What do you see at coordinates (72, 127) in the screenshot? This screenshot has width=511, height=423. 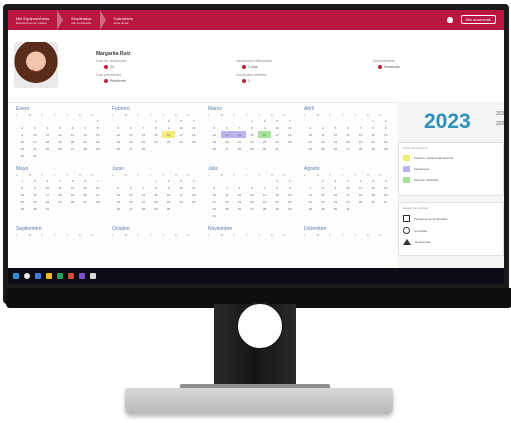 I see `day-cell: 6` at bounding box center [72, 127].